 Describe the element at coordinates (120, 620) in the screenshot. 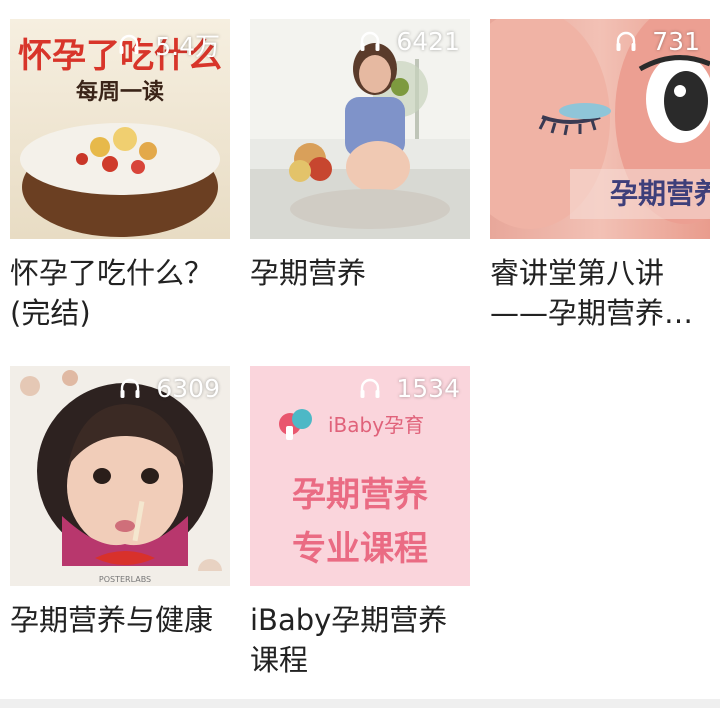

I see `album-title: 孕期营养与健康` at that location.